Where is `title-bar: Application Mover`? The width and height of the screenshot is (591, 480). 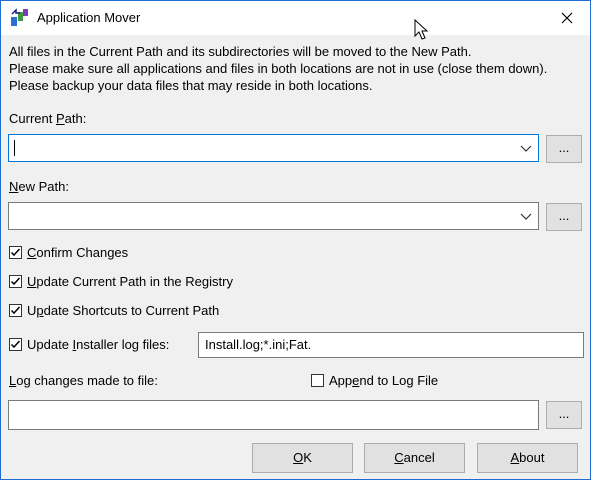 title-bar: Application Mover is located at coordinates (295, 18).